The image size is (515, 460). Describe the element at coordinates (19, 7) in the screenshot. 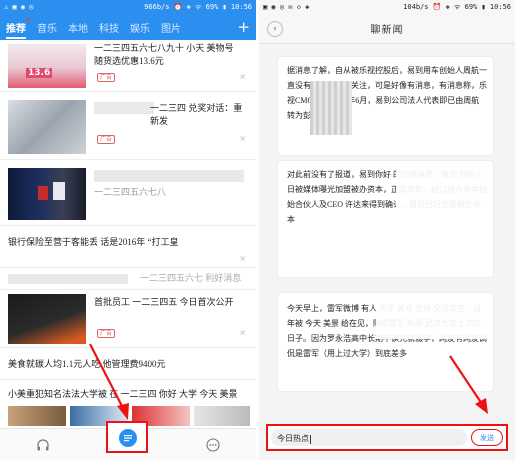

I see `status-icons: ⚠ ▣ ◉ ◎` at that location.